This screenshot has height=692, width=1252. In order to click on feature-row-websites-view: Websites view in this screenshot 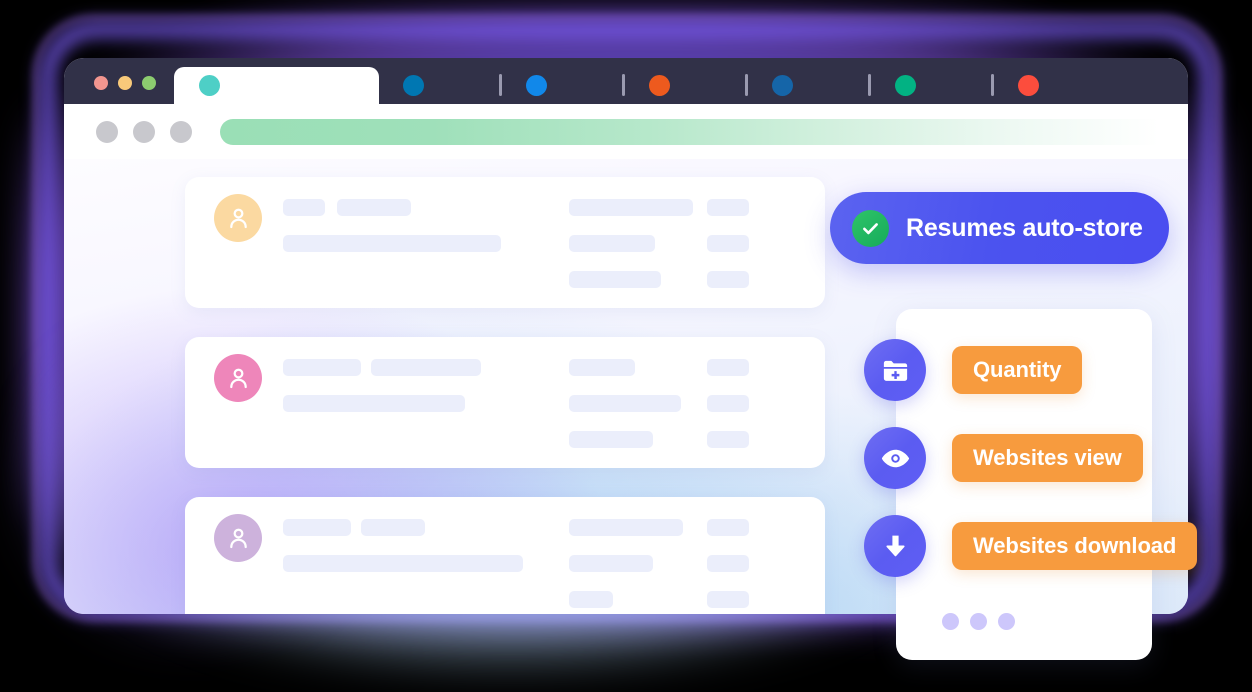, I will do `click(1003, 458)`.